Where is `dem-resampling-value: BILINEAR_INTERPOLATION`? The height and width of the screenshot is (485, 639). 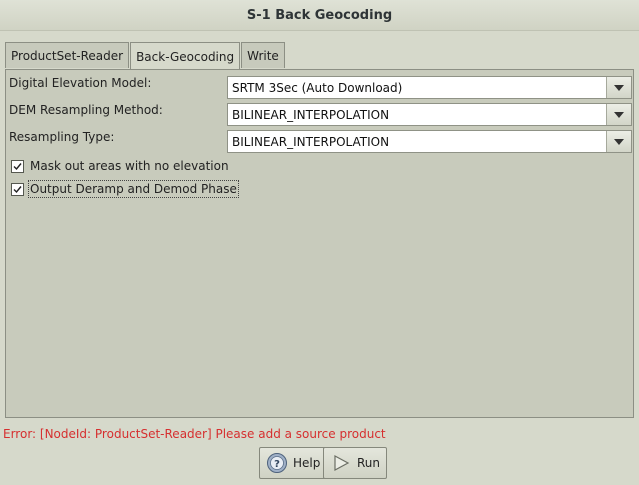 dem-resampling-value: BILINEAR_INTERPOLATION is located at coordinates (311, 114).